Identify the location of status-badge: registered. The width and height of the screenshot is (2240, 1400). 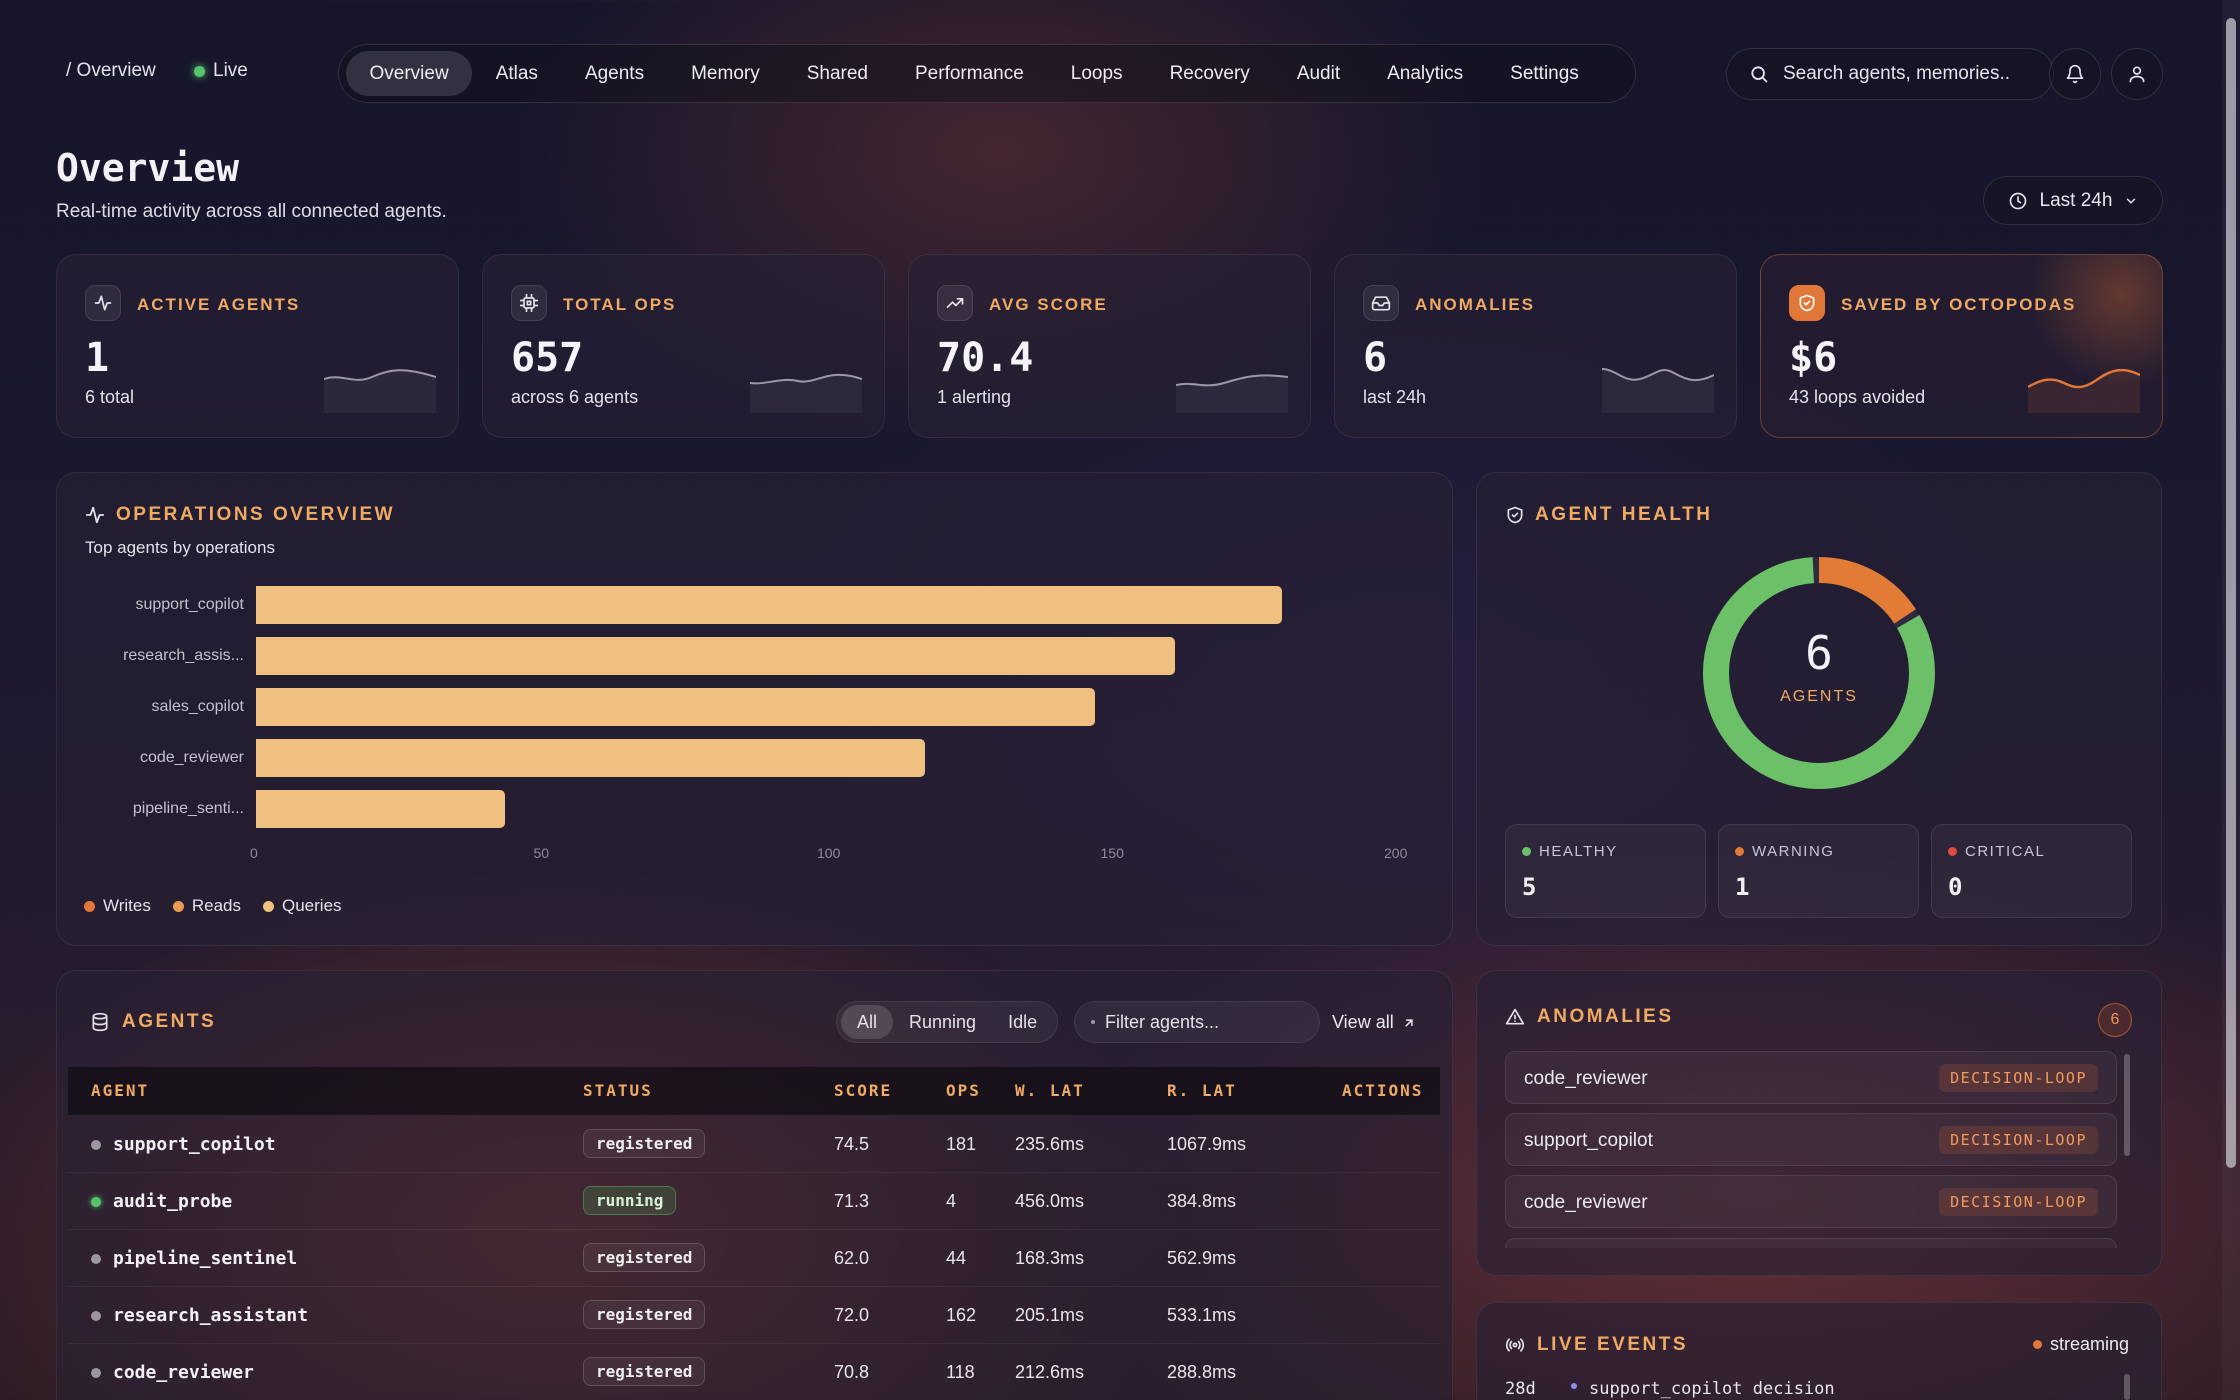
(644, 1314).